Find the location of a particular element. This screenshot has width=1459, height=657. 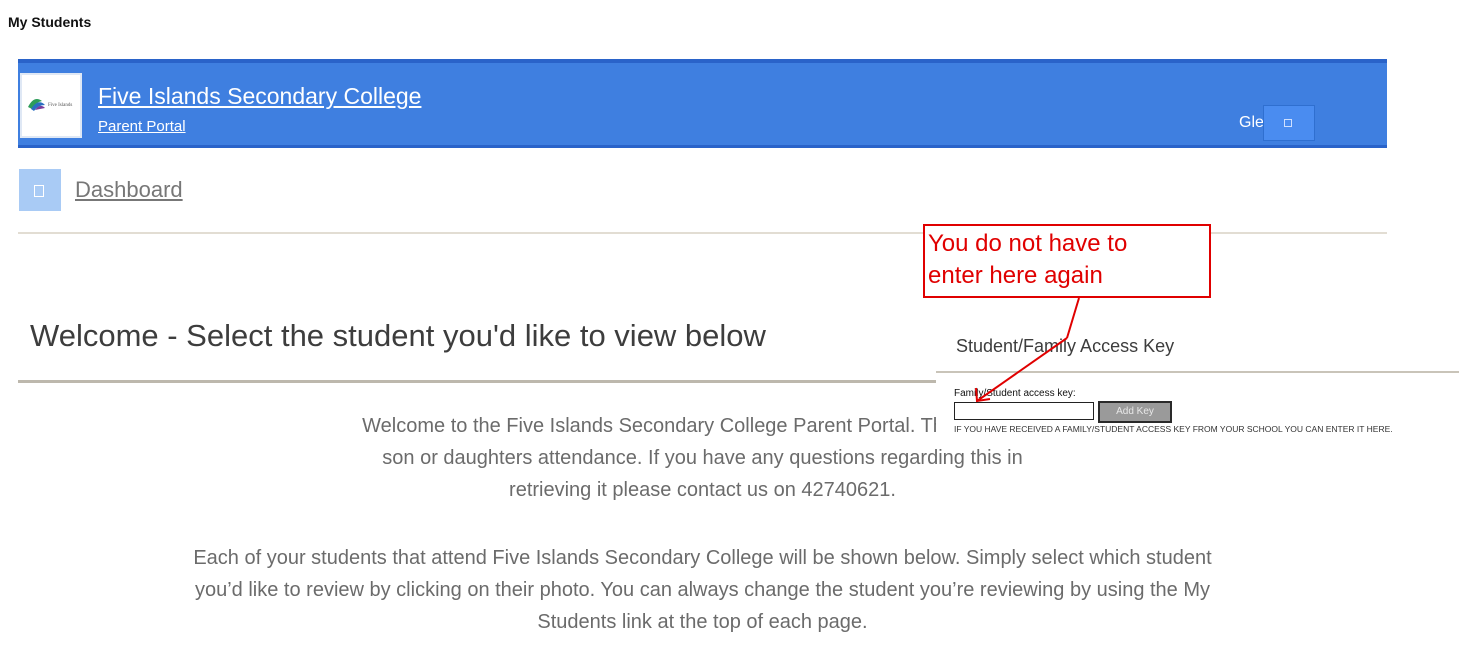

access-key-title: Student/Family Access Key is located at coordinates (1065, 346).